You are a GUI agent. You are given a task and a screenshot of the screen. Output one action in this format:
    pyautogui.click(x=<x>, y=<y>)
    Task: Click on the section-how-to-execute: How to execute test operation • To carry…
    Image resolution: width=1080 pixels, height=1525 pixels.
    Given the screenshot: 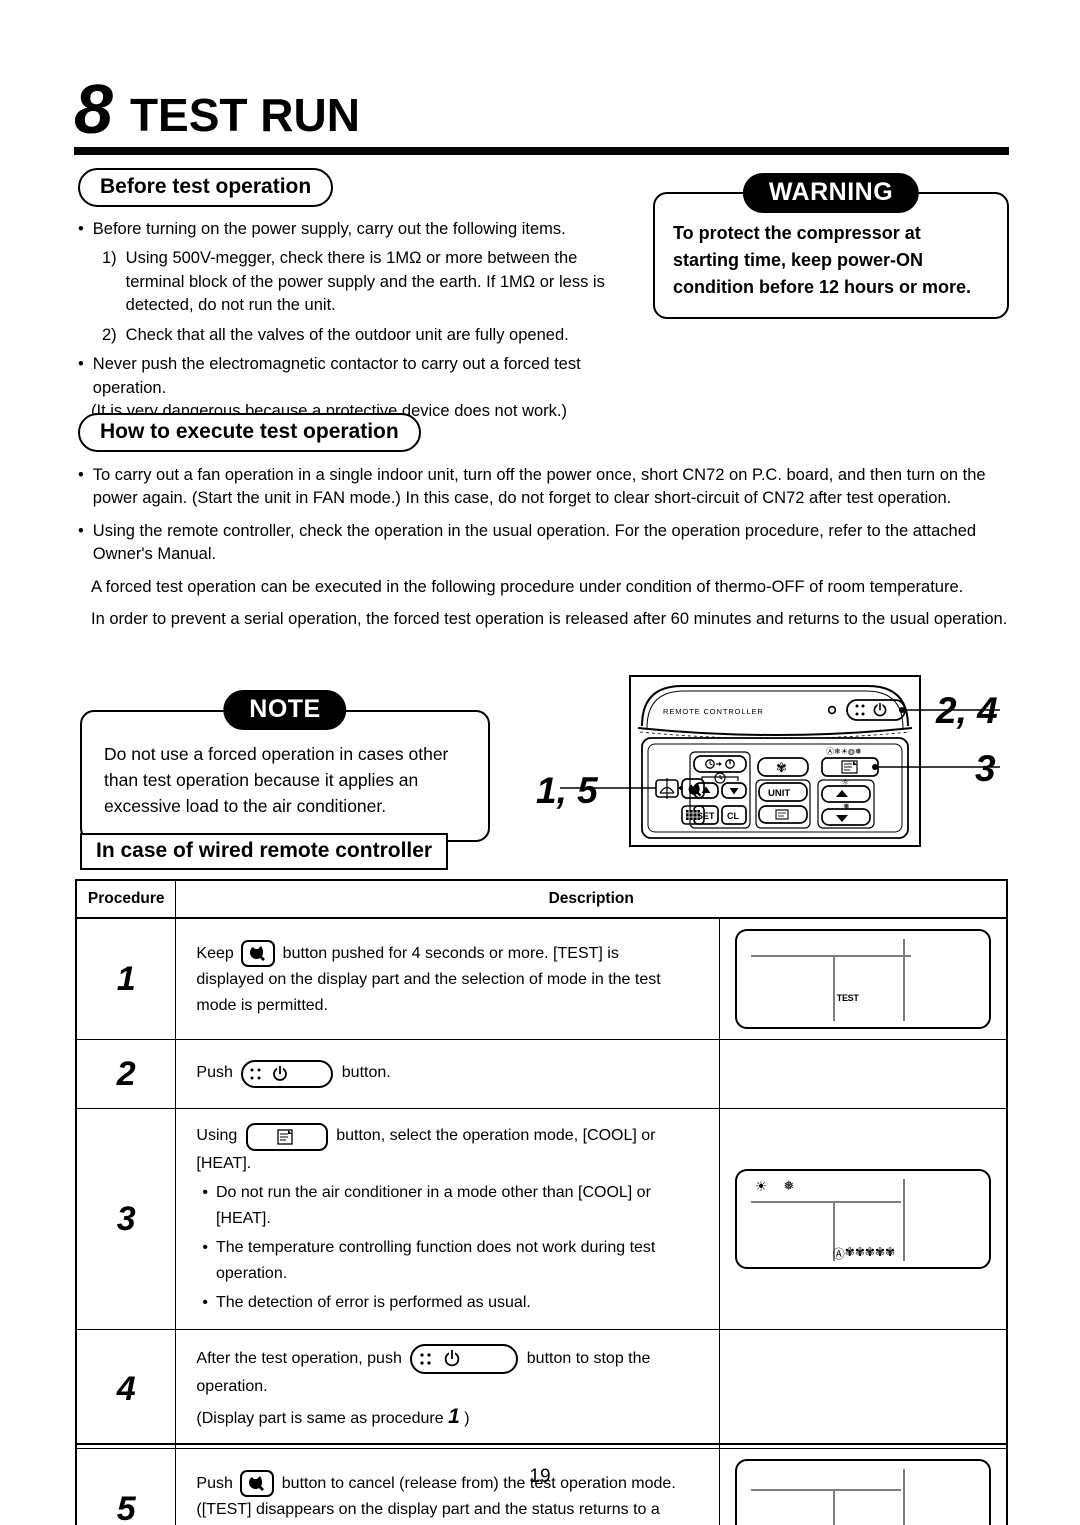 What is the action you would take?
    pyautogui.click(x=543, y=527)
    